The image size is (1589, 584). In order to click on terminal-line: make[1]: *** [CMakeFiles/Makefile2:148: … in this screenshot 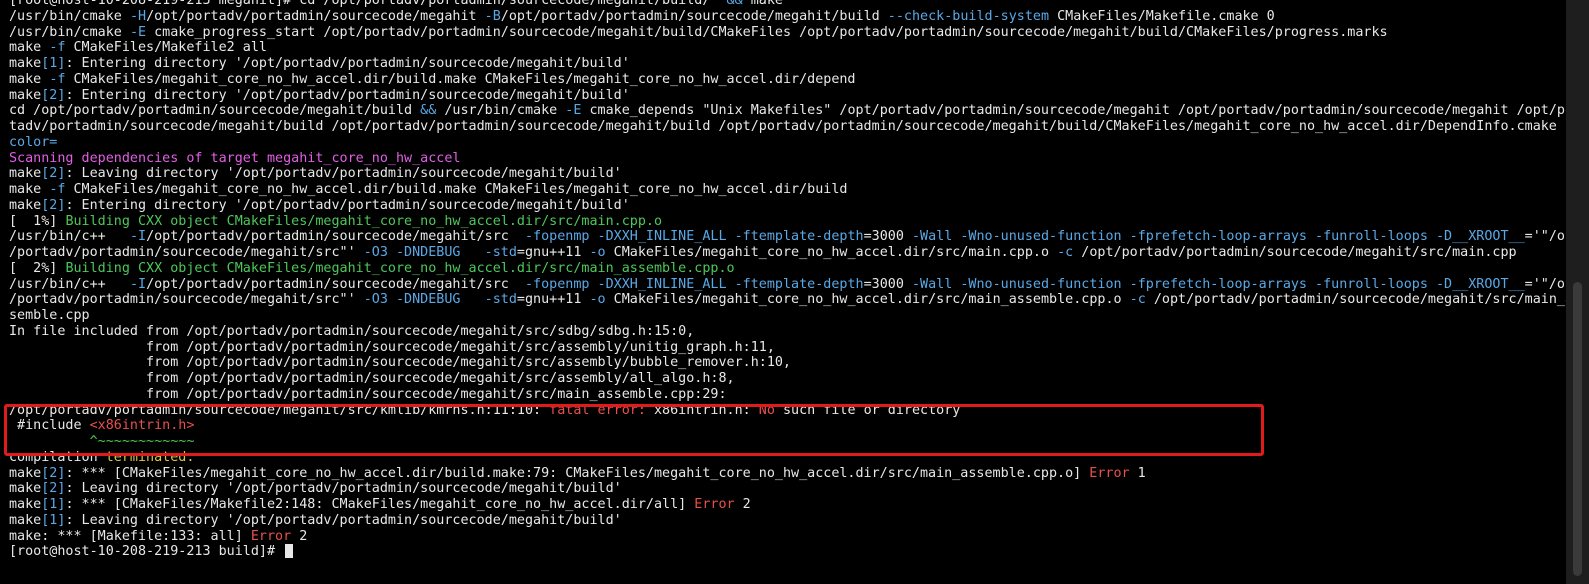, I will do `click(380, 505)`.